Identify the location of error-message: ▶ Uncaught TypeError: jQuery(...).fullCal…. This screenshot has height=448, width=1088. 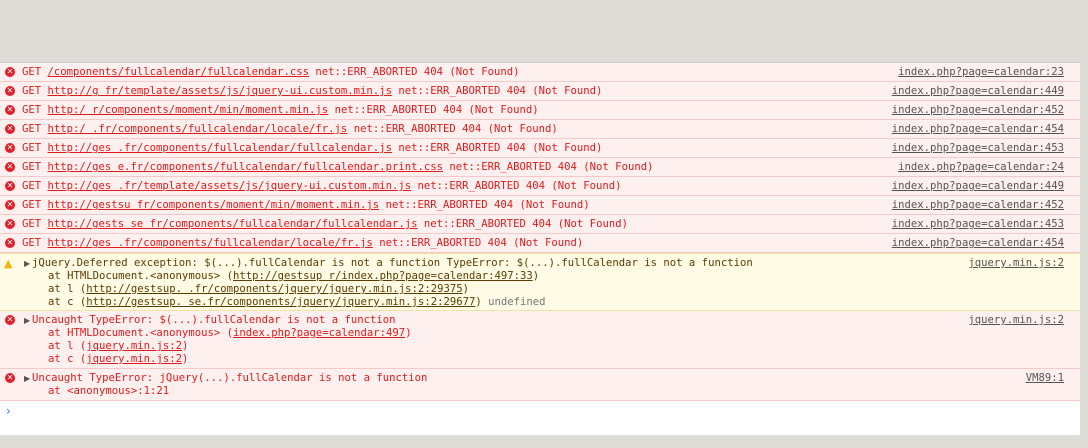
(552, 378).